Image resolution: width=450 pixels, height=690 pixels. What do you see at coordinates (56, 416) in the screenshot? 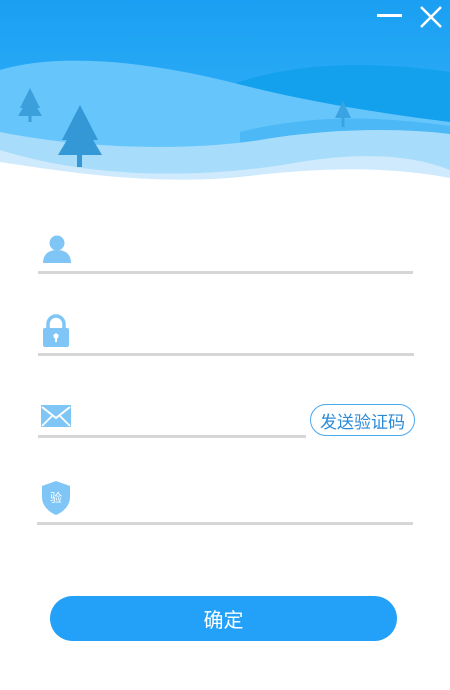
I see `mail-icon` at bounding box center [56, 416].